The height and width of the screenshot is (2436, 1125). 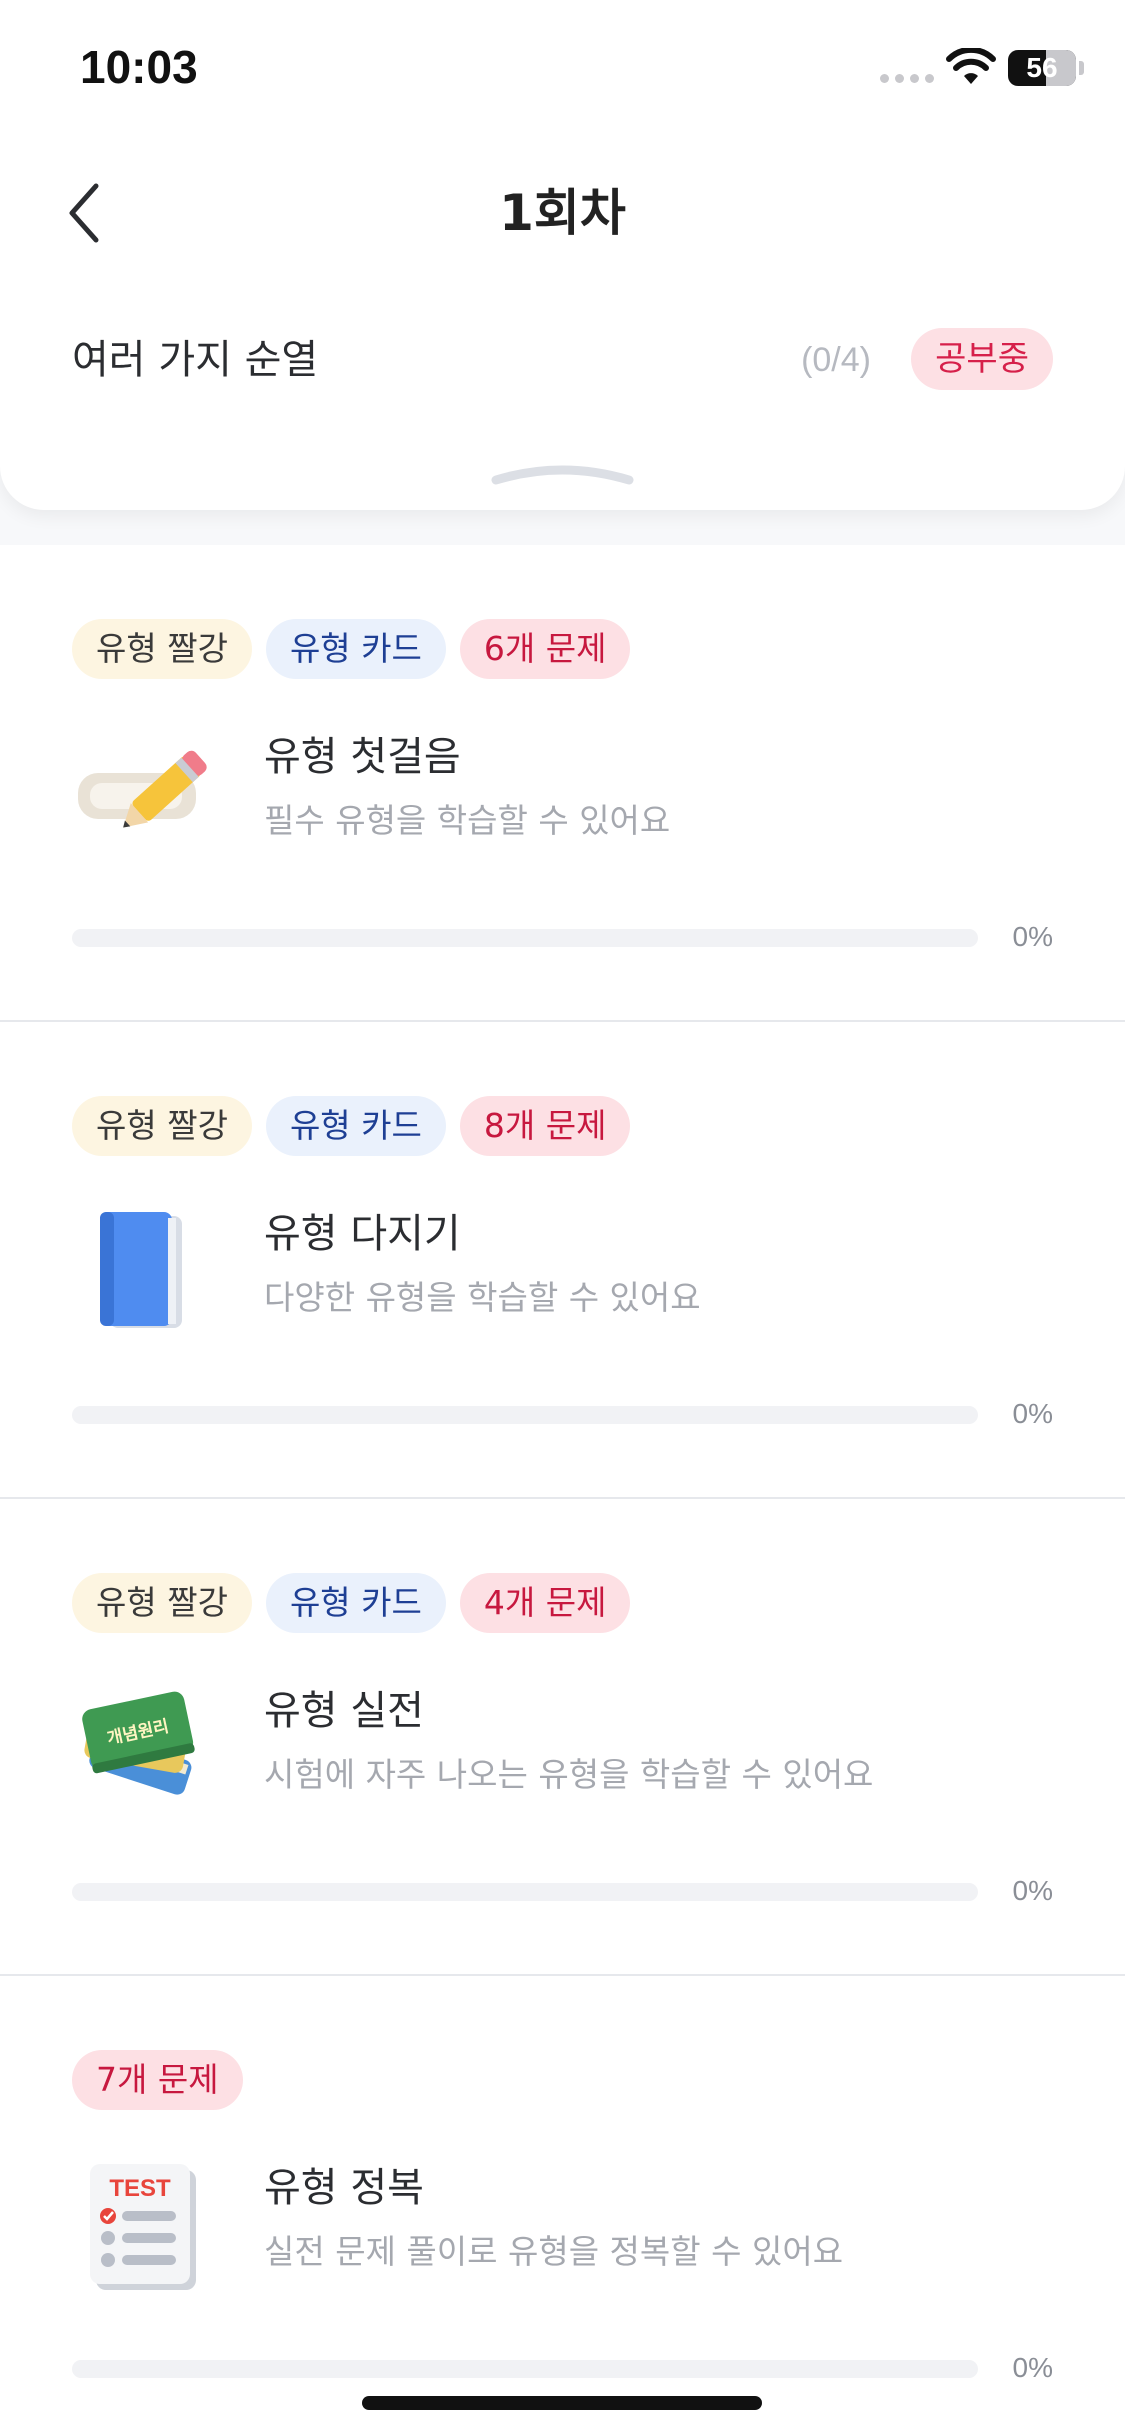 I want to click on tag-problem-count: 7개 문제, so click(x=157, y=2080).